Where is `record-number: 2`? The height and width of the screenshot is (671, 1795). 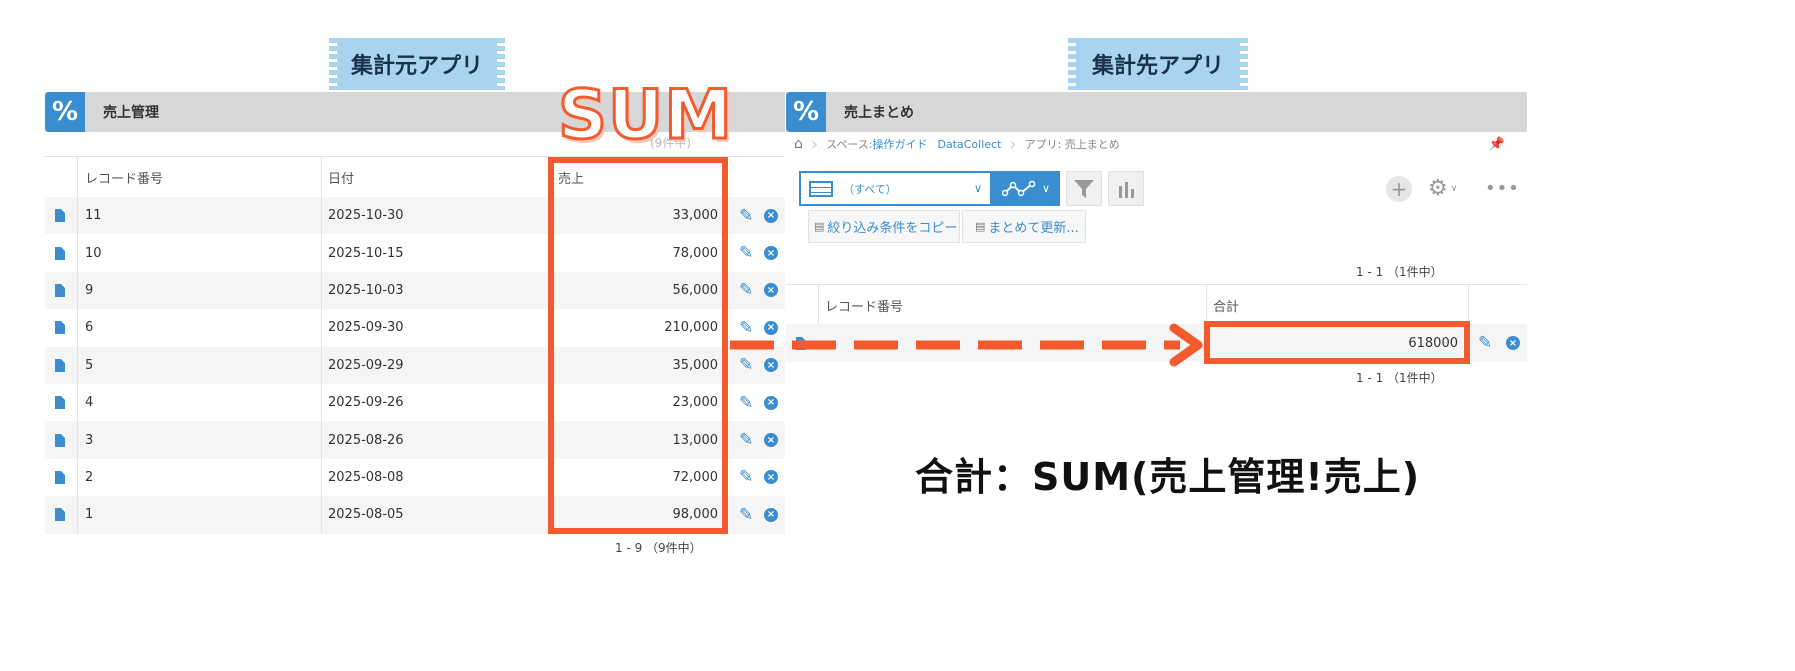
record-number: 2 is located at coordinates (89, 477).